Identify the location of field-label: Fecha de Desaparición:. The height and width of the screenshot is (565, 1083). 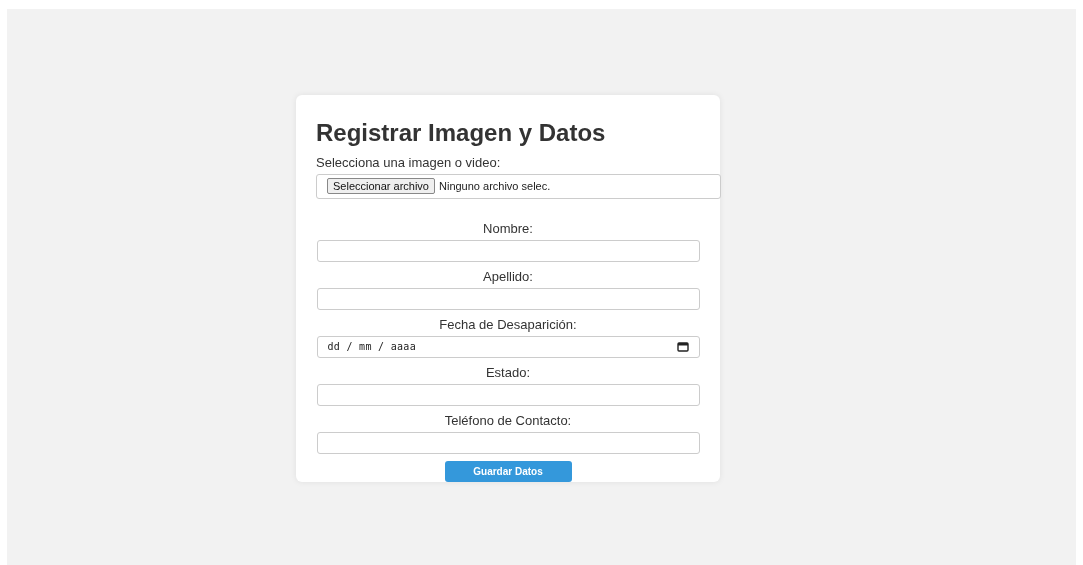
(508, 324).